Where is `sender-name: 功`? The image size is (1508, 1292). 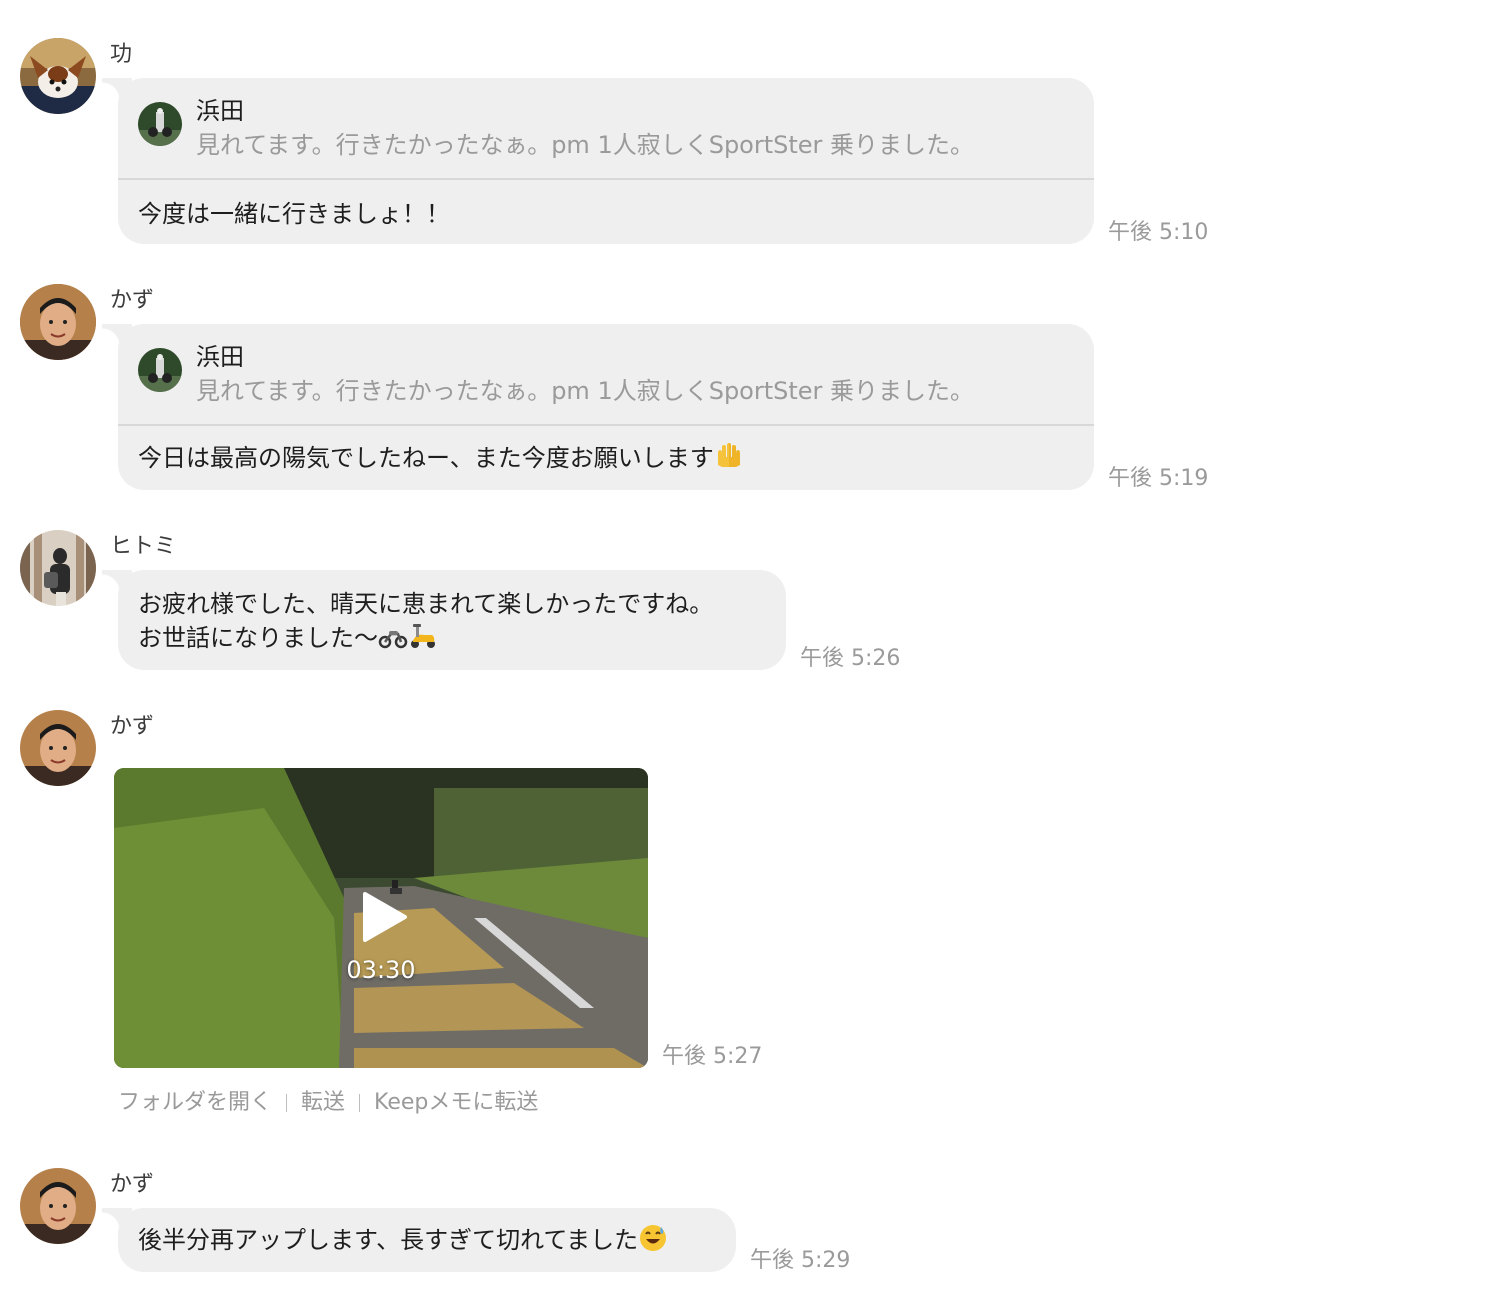
sender-name: 功 is located at coordinates (121, 54).